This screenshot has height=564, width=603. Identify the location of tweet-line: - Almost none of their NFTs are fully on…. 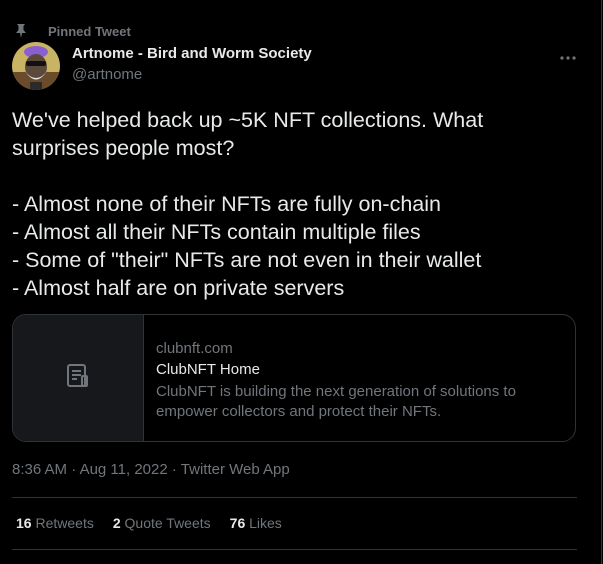
(226, 204).